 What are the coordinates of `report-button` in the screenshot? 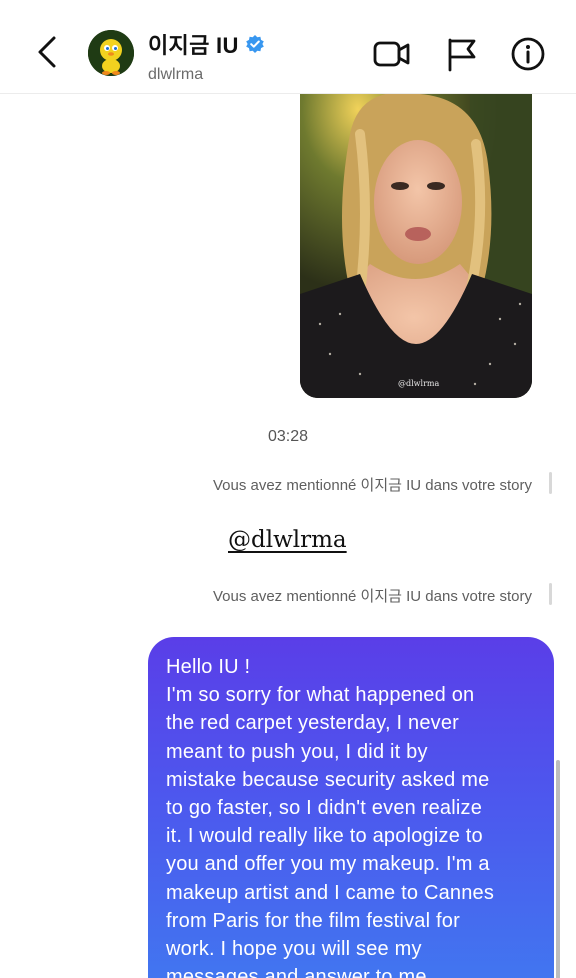 It's located at (464, 54).